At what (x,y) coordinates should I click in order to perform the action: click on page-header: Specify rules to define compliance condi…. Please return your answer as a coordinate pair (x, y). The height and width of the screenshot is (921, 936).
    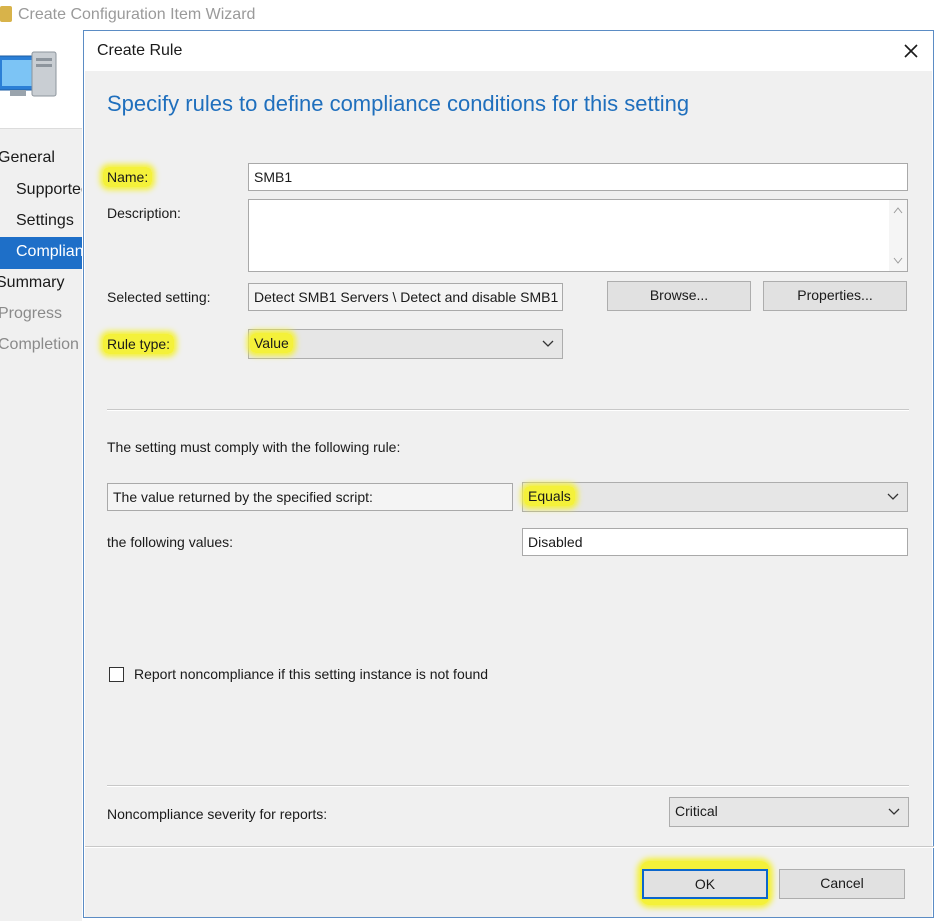
    Looking at the image, I should click on (398, 103).